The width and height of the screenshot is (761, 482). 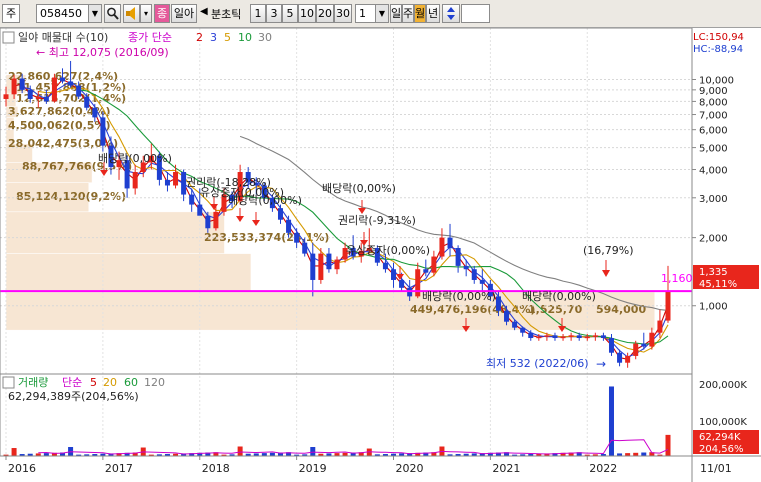 I want to click on period-month-button: 월, so click(x=420, y=13).